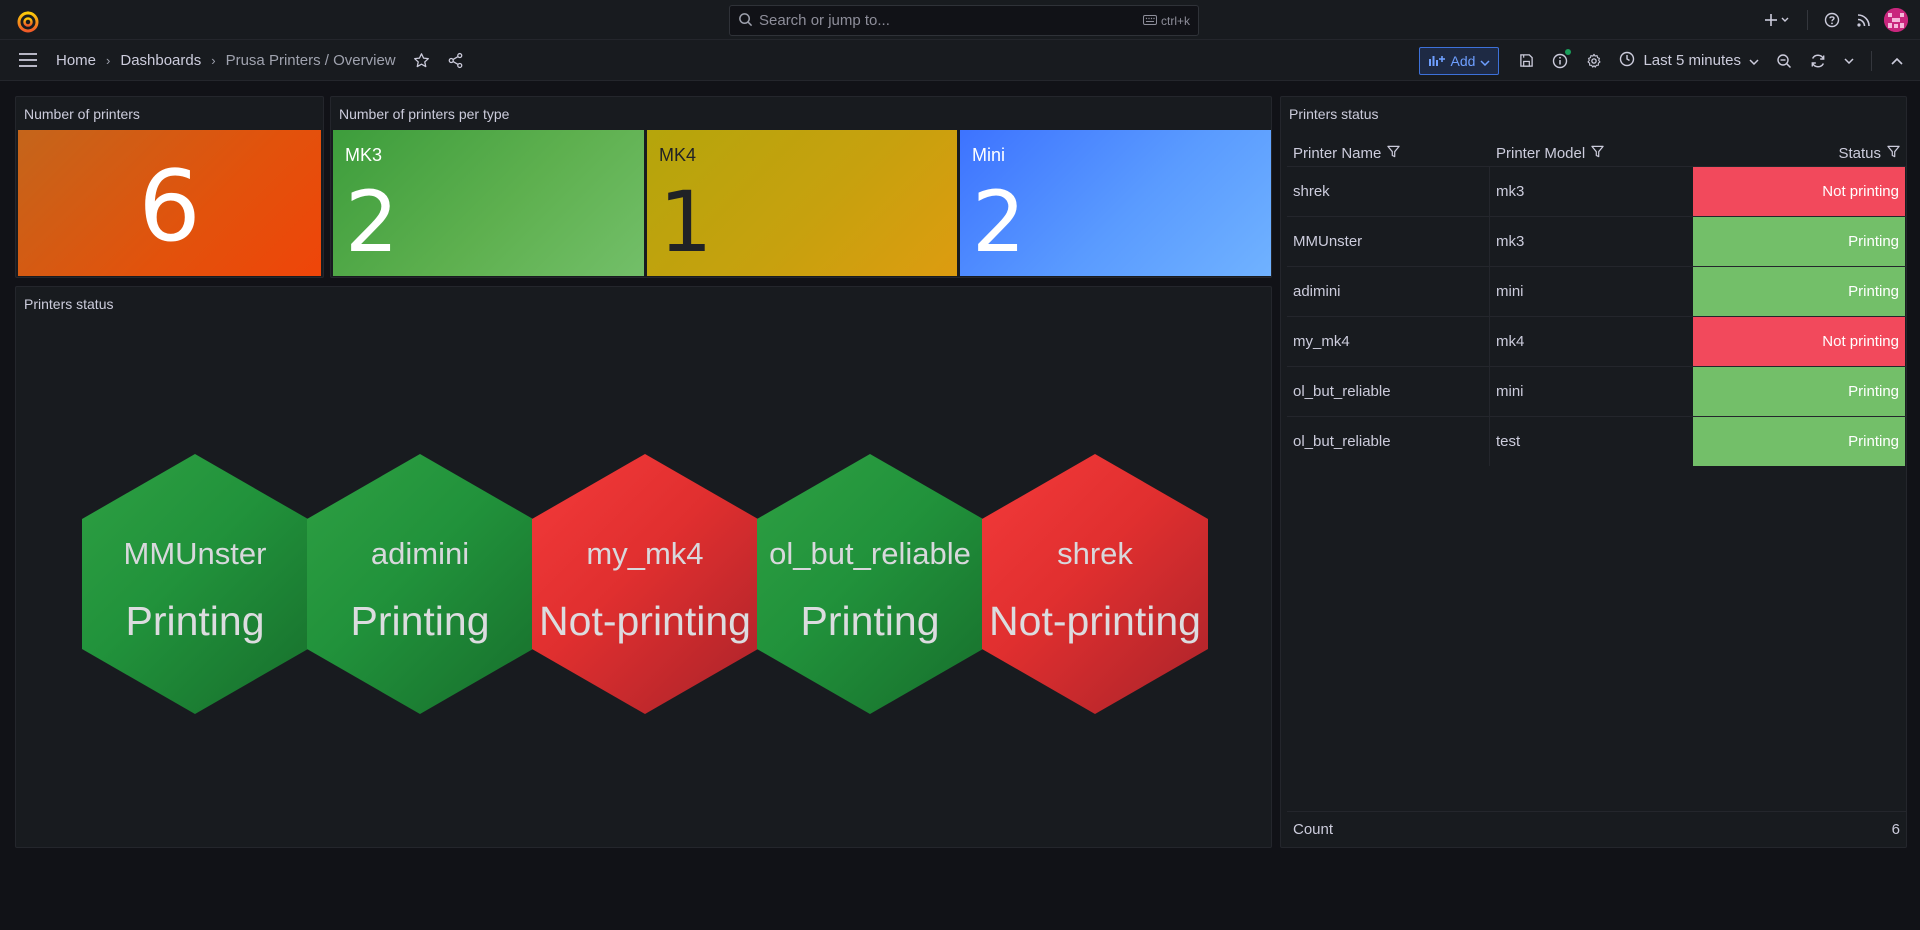 This screenshot has width=1920, height=930. Describe the element at coordinates (1095, 553) in the screenshot. I see `hex-printer-name: shrek` at that location.